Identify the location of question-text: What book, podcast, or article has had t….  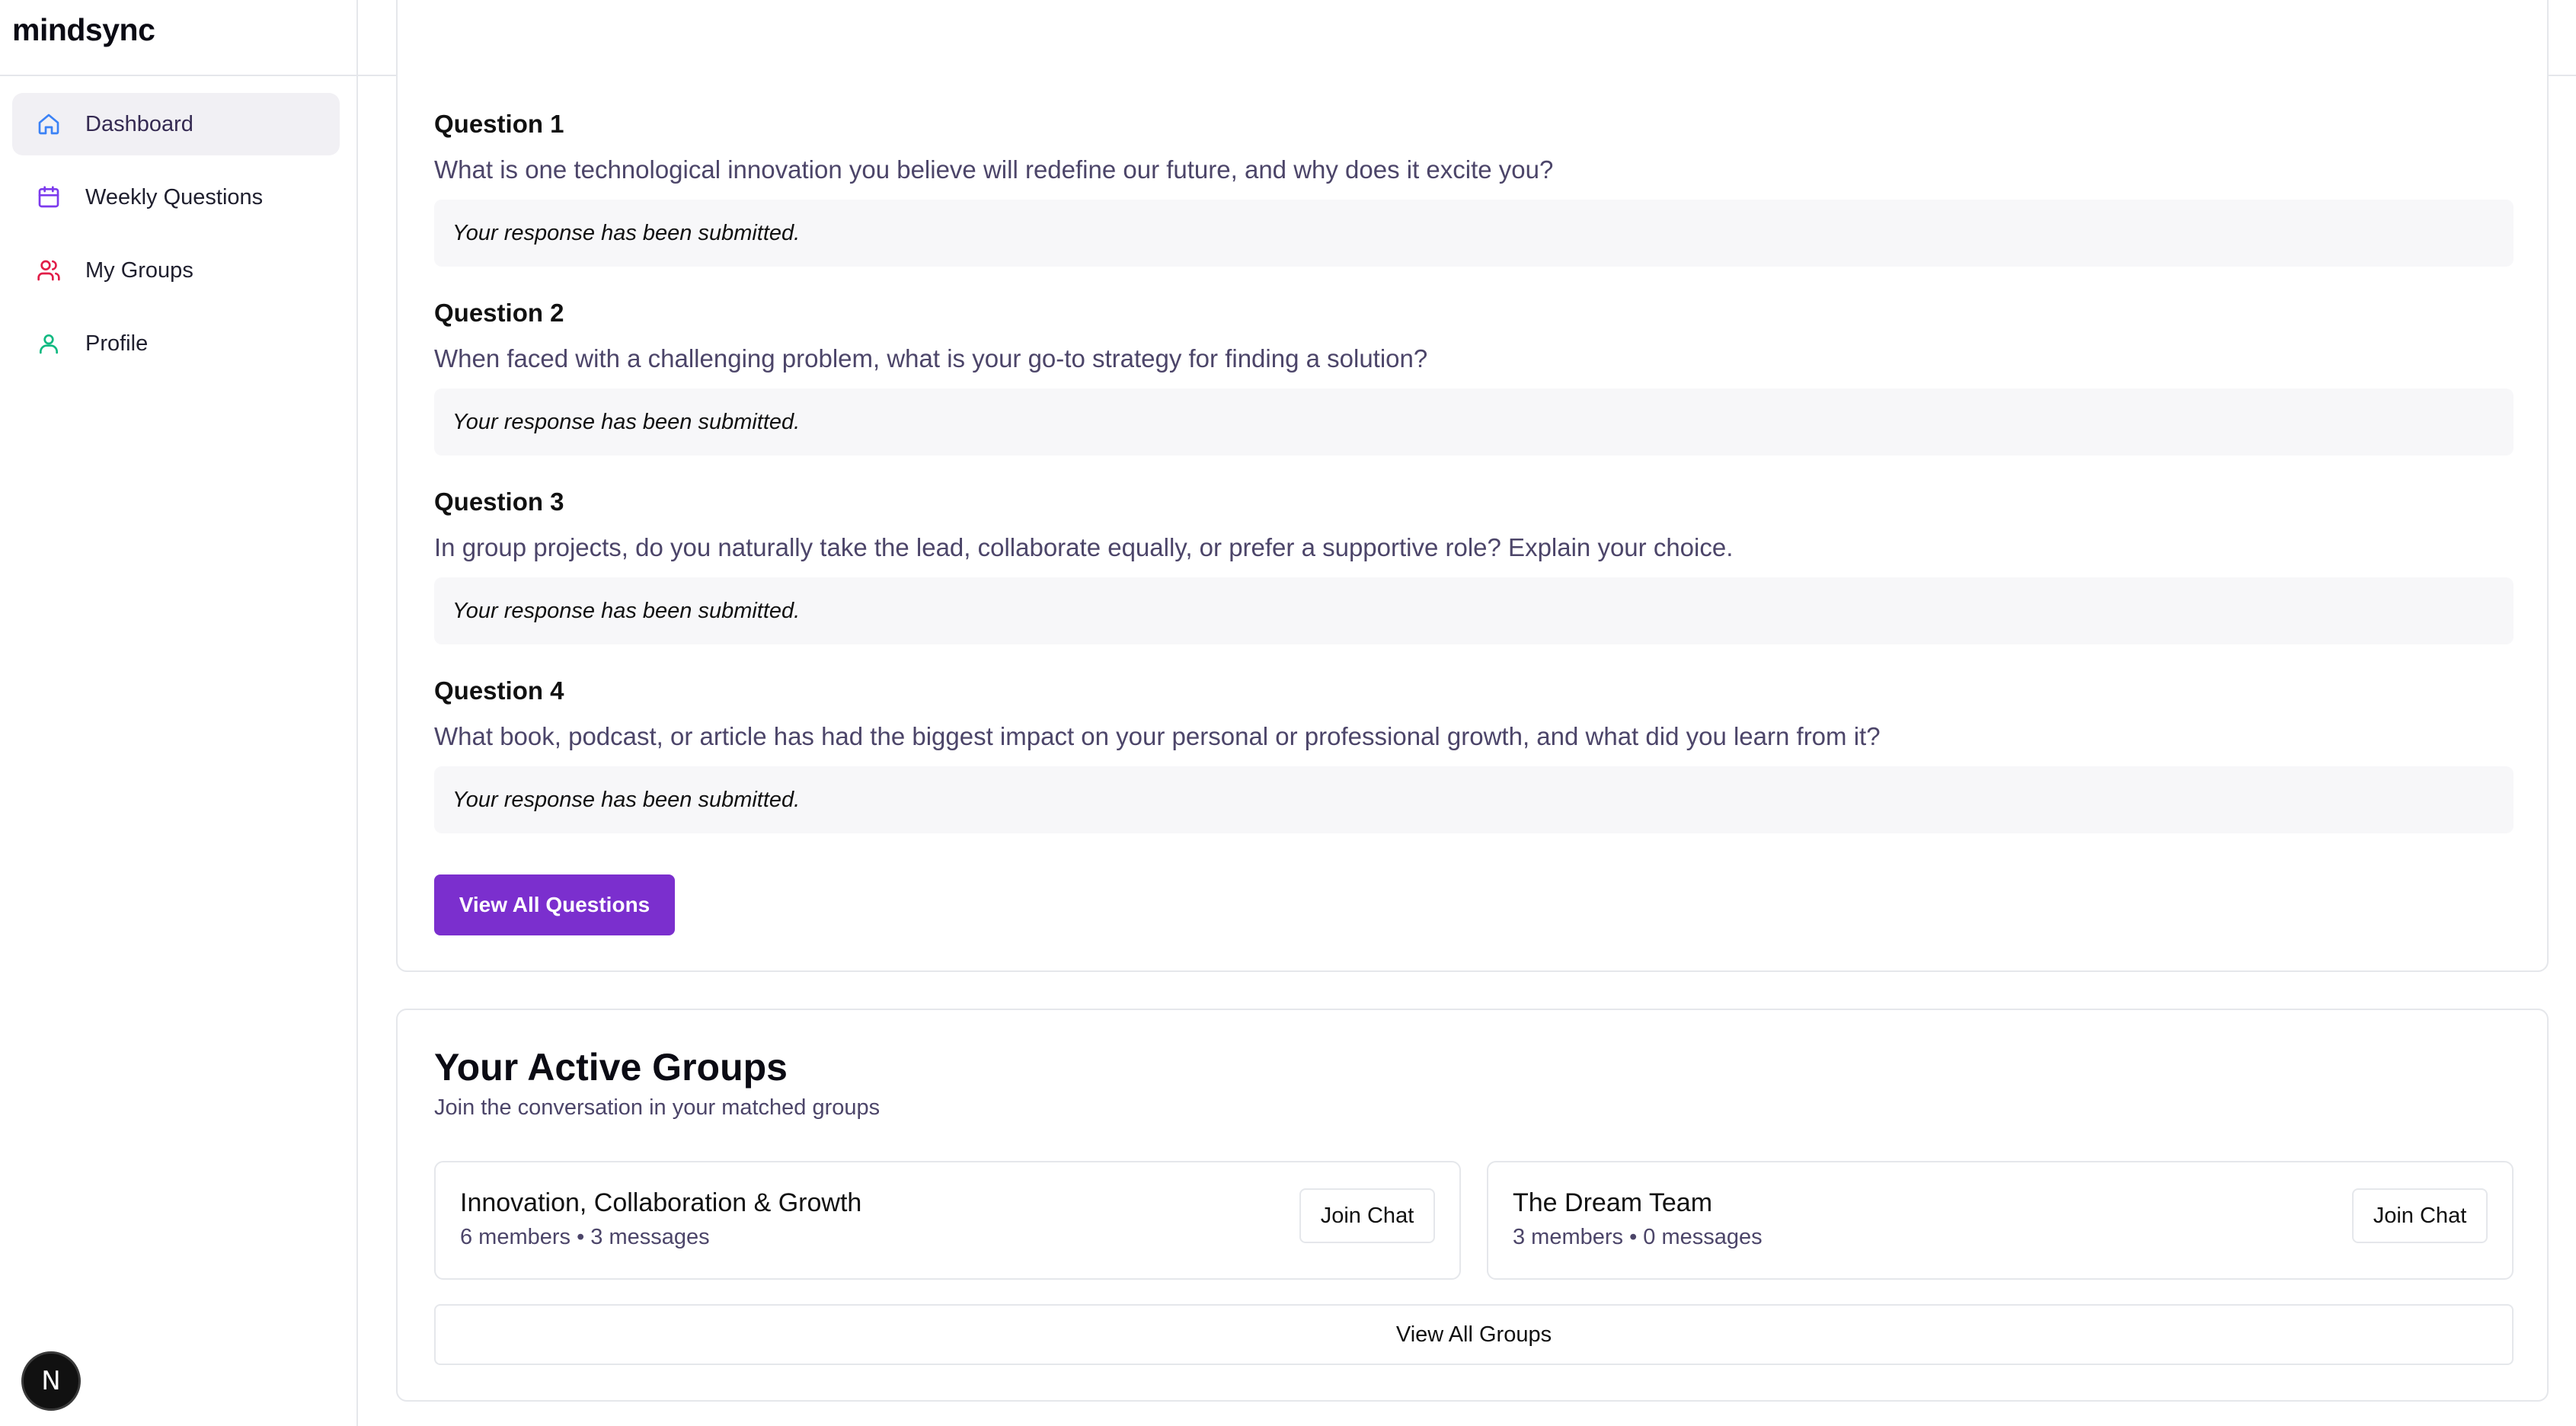
(1158, 736).